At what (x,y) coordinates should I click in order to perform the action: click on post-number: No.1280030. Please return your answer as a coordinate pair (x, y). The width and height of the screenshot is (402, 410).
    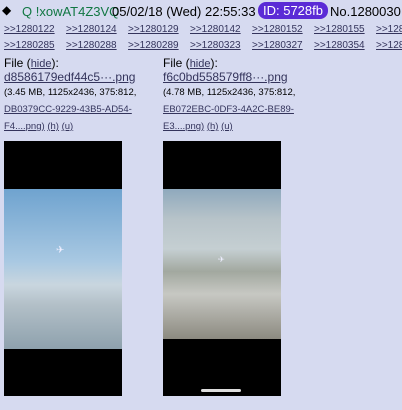
    Looking at the image, I should click on (365, 11).